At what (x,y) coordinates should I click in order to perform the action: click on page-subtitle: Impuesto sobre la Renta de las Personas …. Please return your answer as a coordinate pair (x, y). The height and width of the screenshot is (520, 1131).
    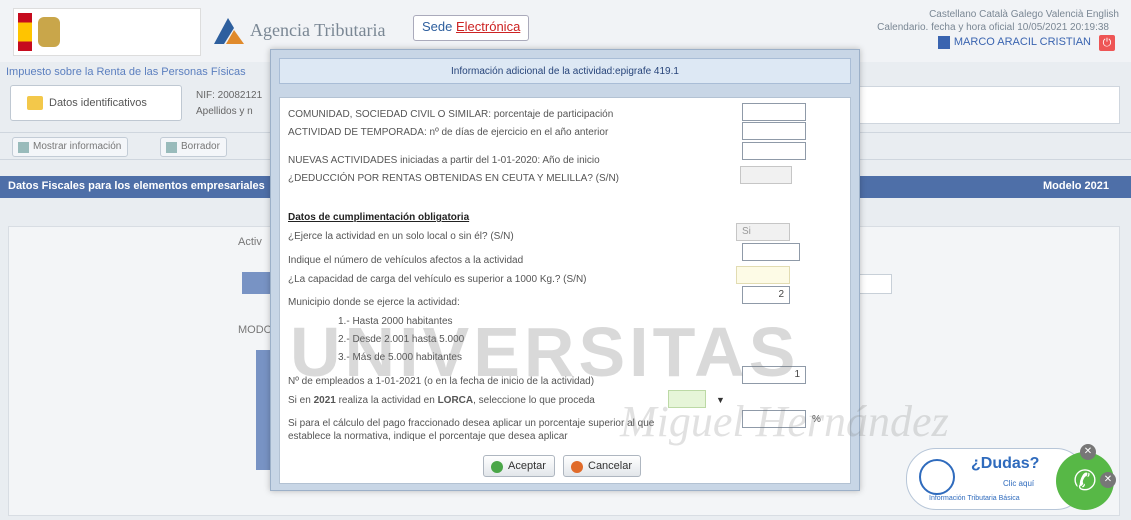
    Looking at the image, I should click on (126, 72).